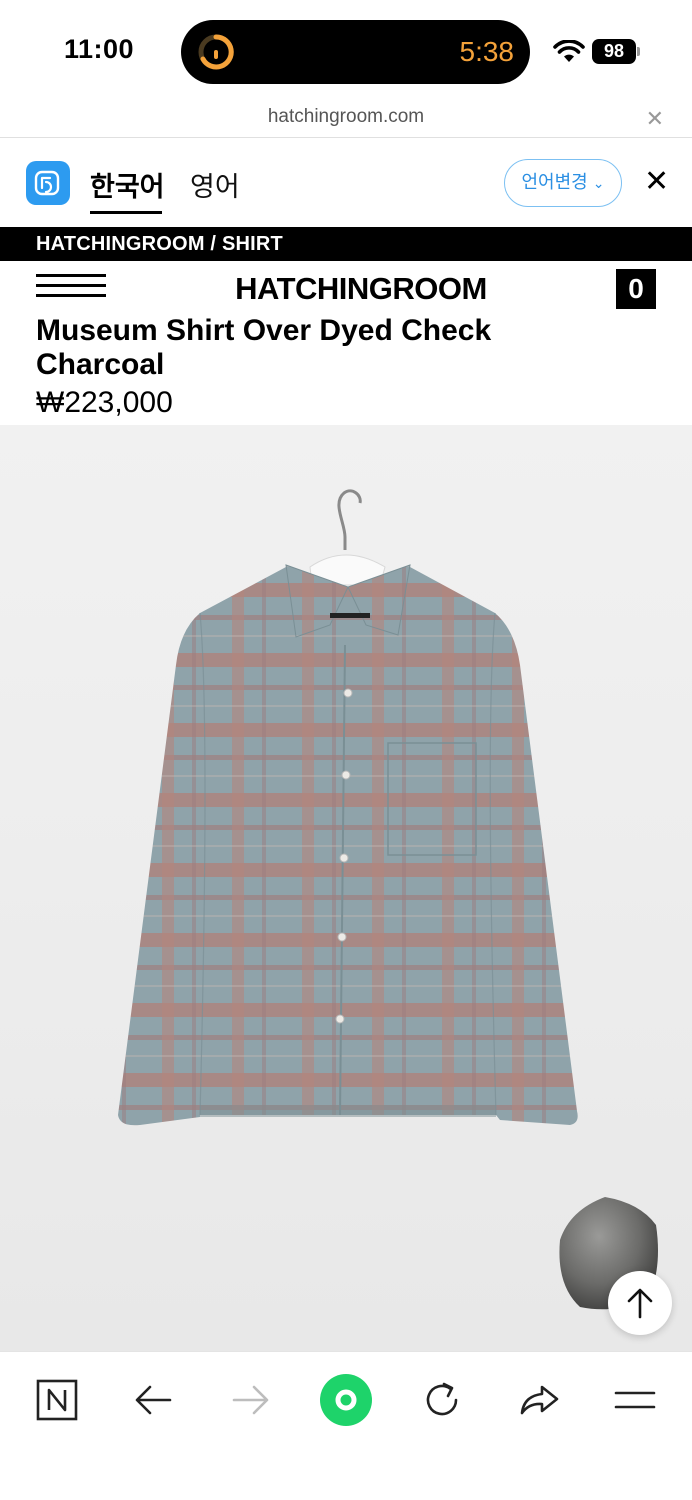 This screenshot has height=1500, width=692. I want to click on timer-text: 5:38, so click(487, 51).